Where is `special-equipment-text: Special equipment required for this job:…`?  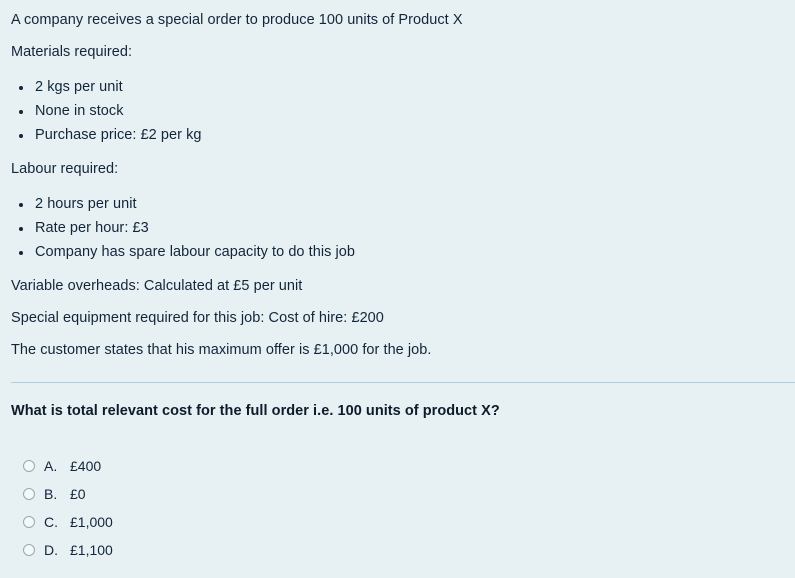 special-equipment-text: Special equipment required for this job:… is located at coordinates (197, 318).